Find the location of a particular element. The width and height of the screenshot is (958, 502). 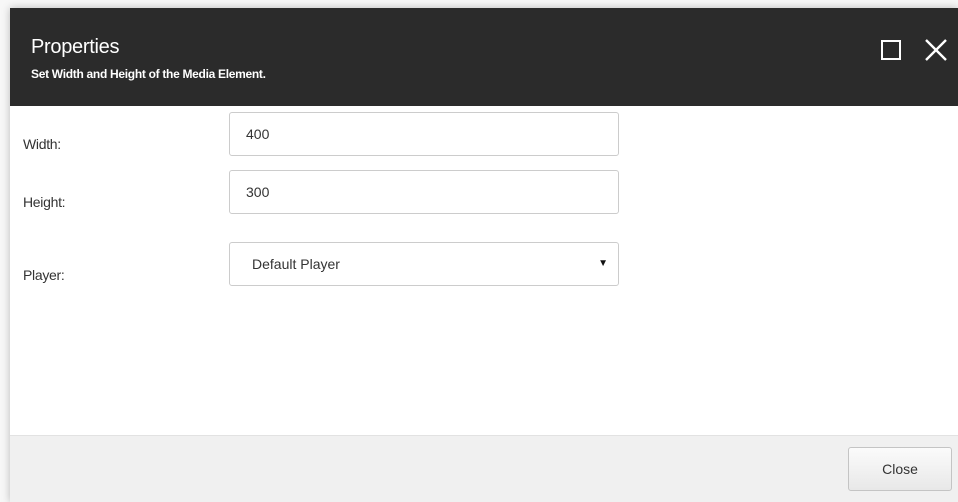

maximize-icon is located at coordinates (891, 50).